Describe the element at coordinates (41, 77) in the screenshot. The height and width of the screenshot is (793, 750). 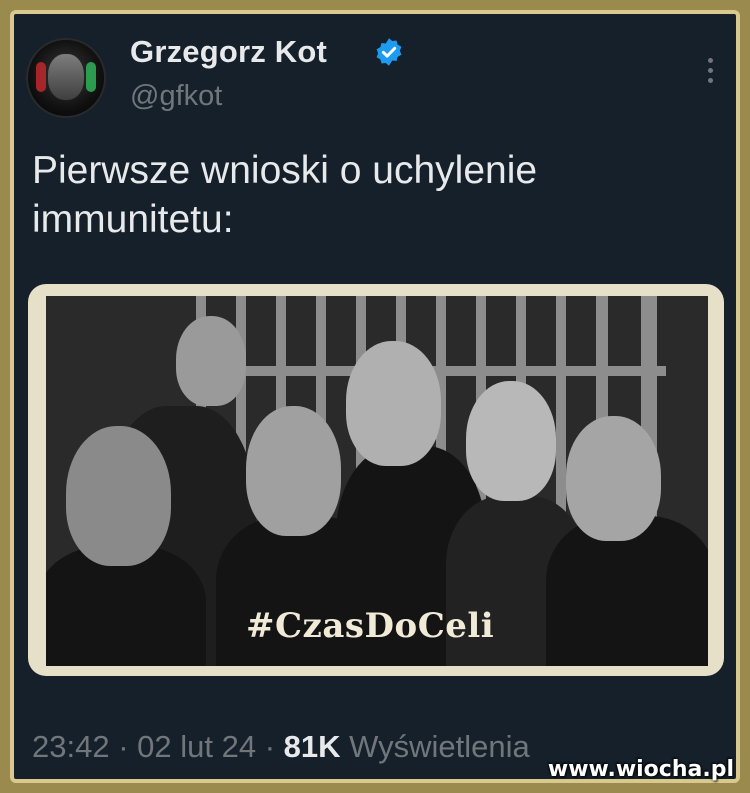
I see `avatar-red-glow` at that location.